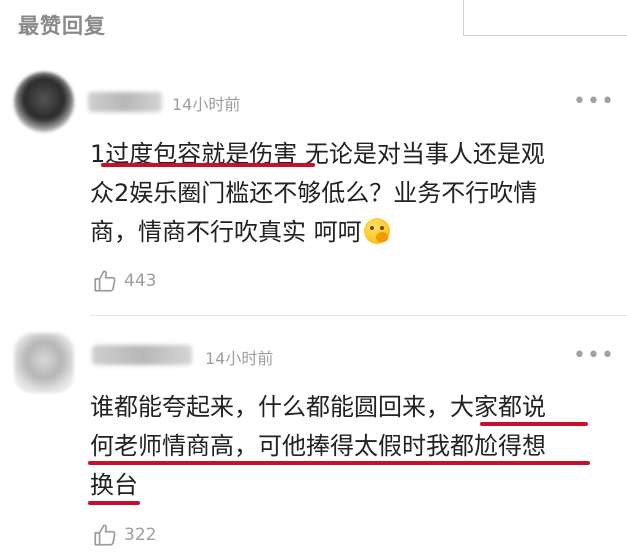 This screenshot has height=559, width=627. What do you see at coordinates (376, 231) in the screenshot?
I see `face-with-hand-over-mouth-emoji` at bounding box center [376, 231].